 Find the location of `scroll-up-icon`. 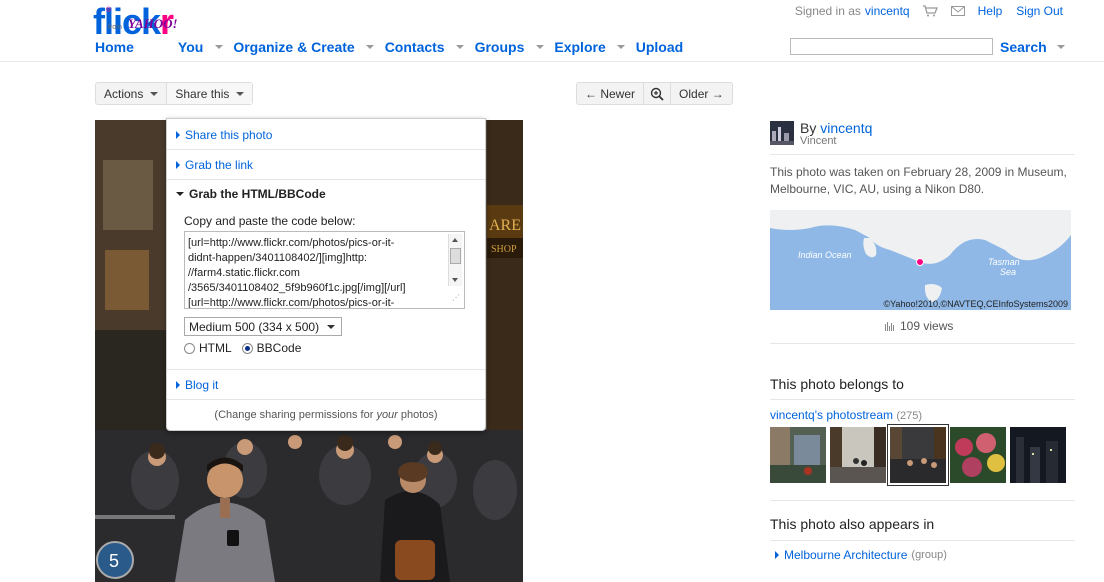

scroll-up-icon is located at coordinates (455, 240).